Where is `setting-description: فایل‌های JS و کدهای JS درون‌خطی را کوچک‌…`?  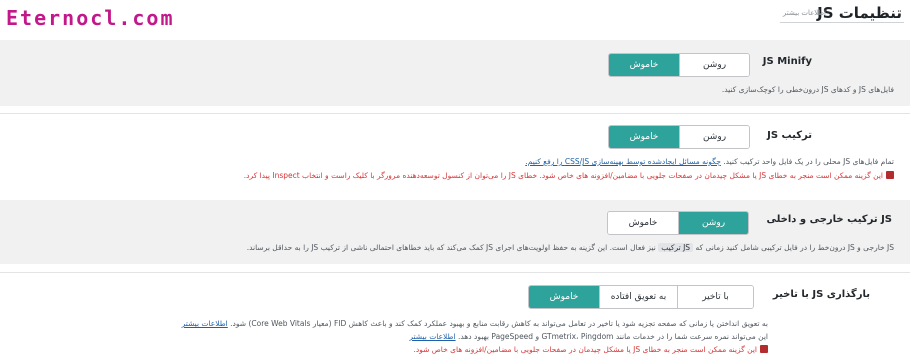 setting-description: فایل‌های JS و کدهای JS درون‌خطی را کوچک‌… is located at coordinates (807, 89).